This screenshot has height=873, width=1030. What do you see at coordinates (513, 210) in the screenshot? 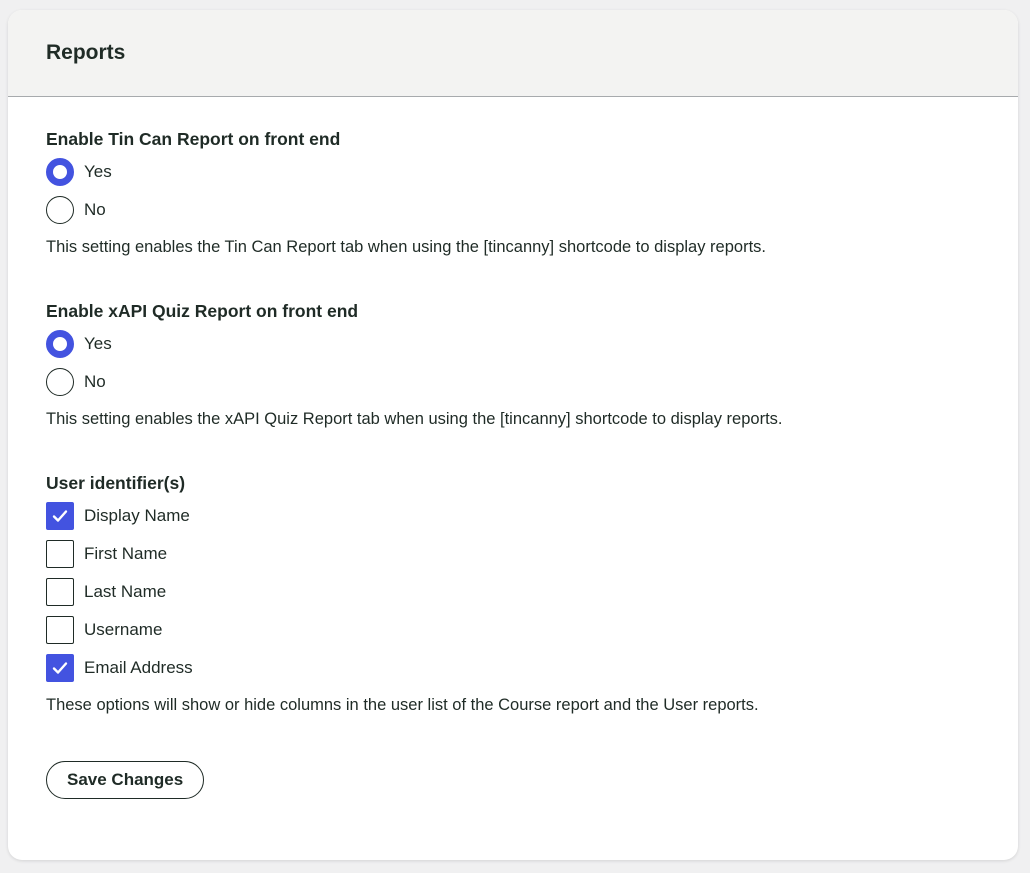
I see `tincan-no-option: No` at bounding box center [513, 210].